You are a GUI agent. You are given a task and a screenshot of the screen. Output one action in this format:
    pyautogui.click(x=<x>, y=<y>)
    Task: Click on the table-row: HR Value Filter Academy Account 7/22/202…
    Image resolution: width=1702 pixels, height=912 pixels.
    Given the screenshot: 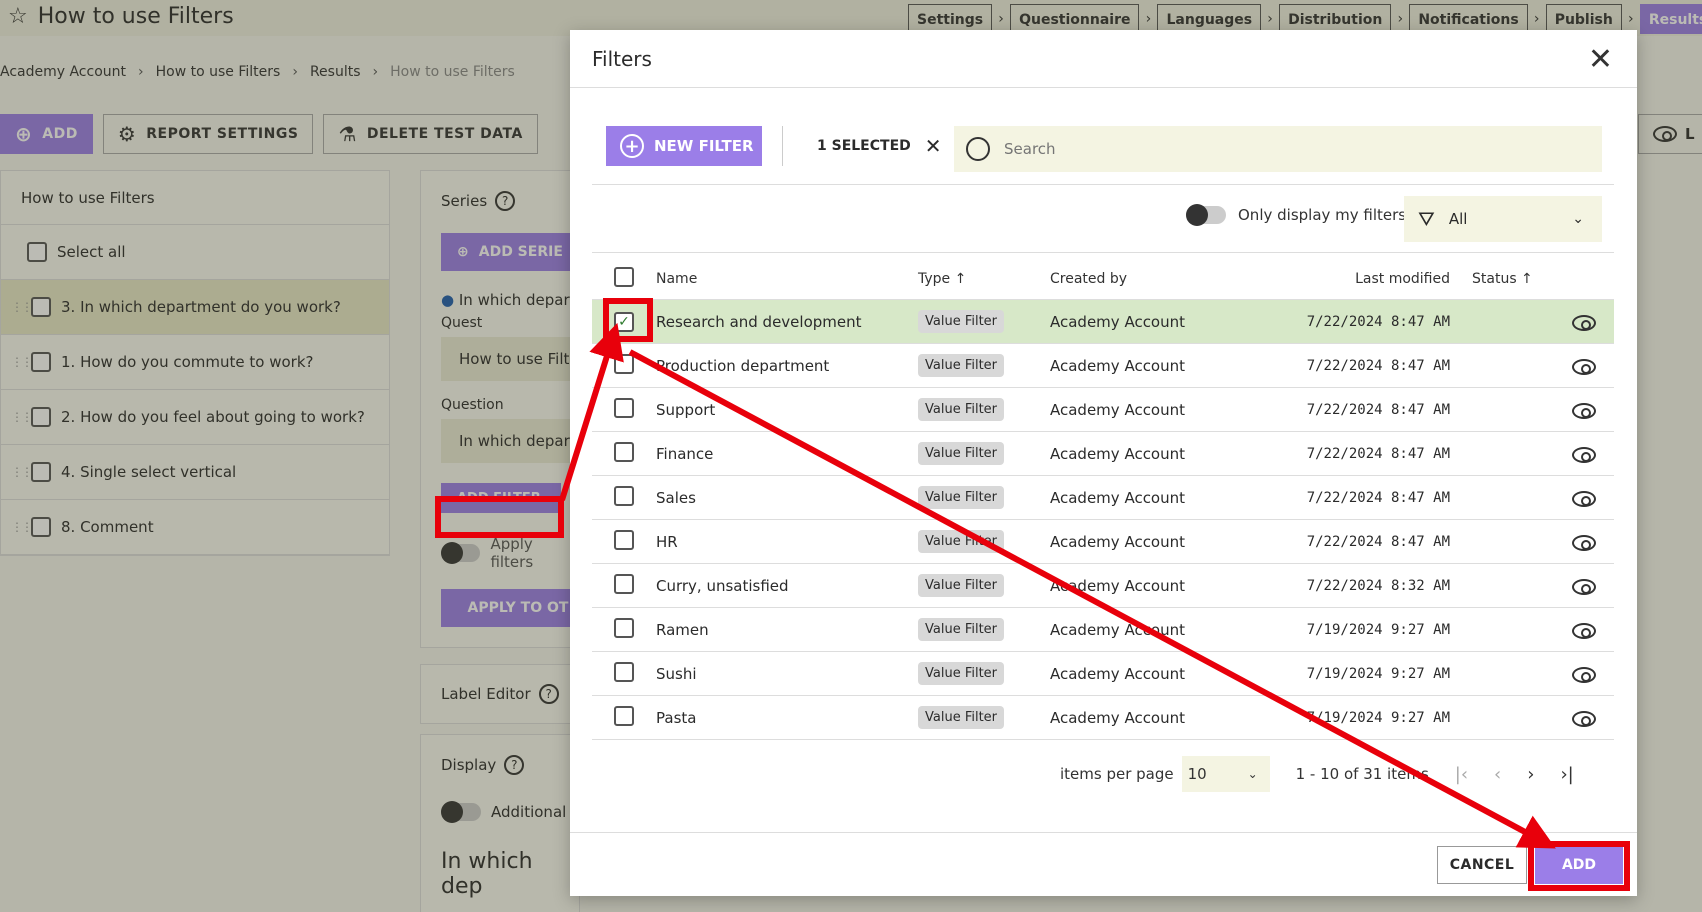 What is the action you would take?
    pyautogui.click(x=1103, y=542)
    